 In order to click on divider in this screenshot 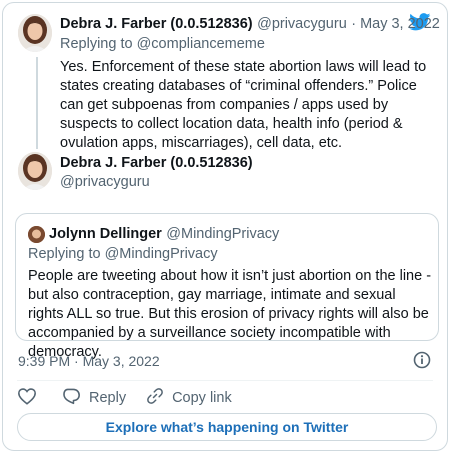, I will do `click(225, 380)`.